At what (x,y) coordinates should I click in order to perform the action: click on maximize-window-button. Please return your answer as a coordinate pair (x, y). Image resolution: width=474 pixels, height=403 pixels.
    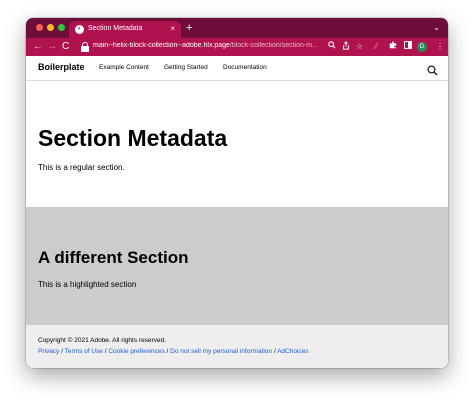
    Looking at the image, I should click on (61, 27).